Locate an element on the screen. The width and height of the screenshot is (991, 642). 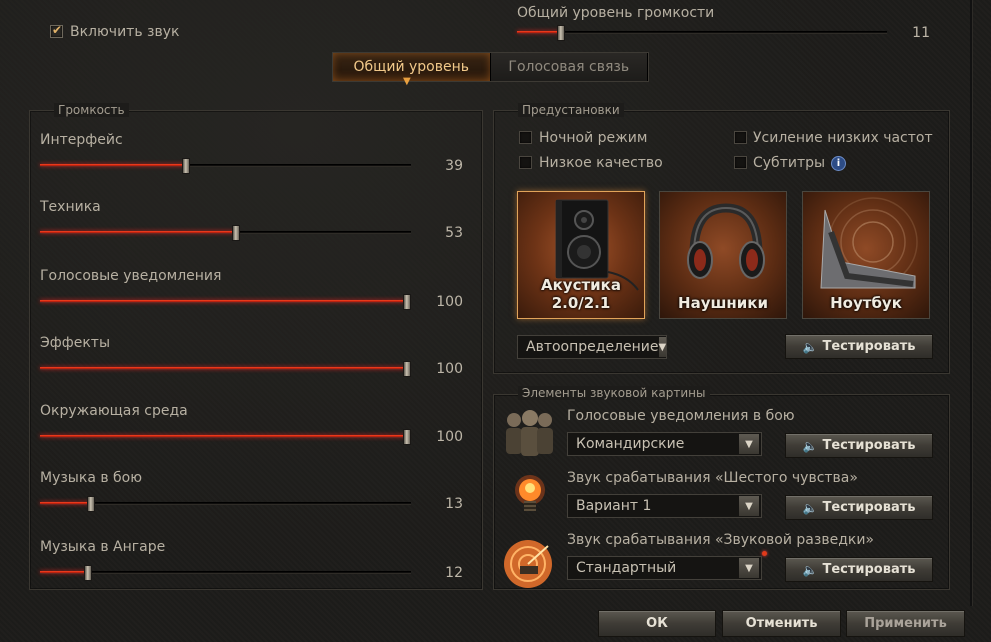
volume-slider-label: Интерфейс is located at coordinates (81, 140).